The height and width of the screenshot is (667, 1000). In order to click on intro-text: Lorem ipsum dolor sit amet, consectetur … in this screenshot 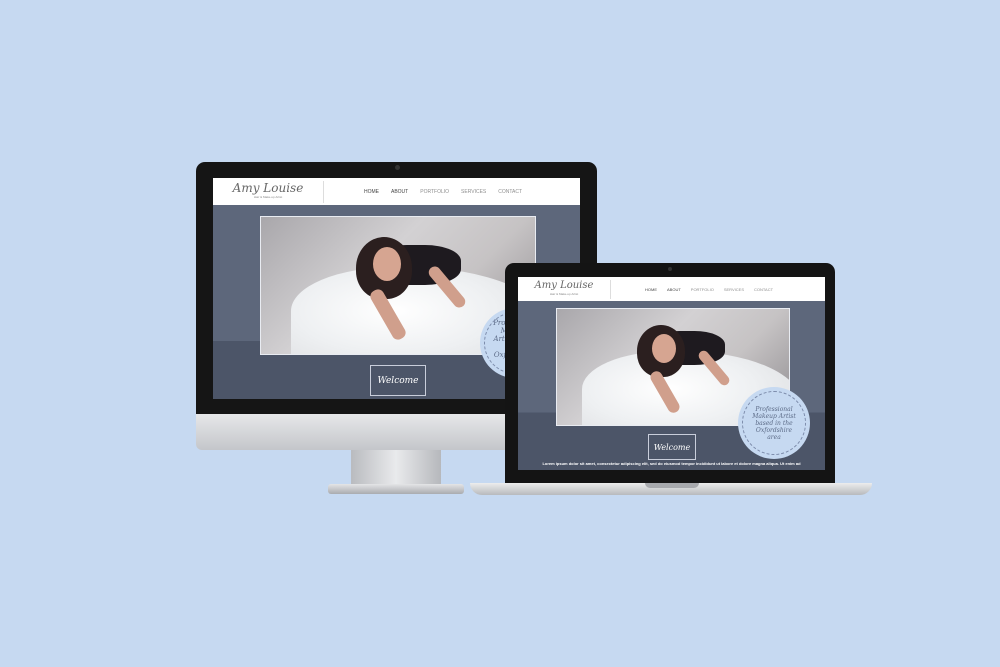, I will do `click(671, 463)`.